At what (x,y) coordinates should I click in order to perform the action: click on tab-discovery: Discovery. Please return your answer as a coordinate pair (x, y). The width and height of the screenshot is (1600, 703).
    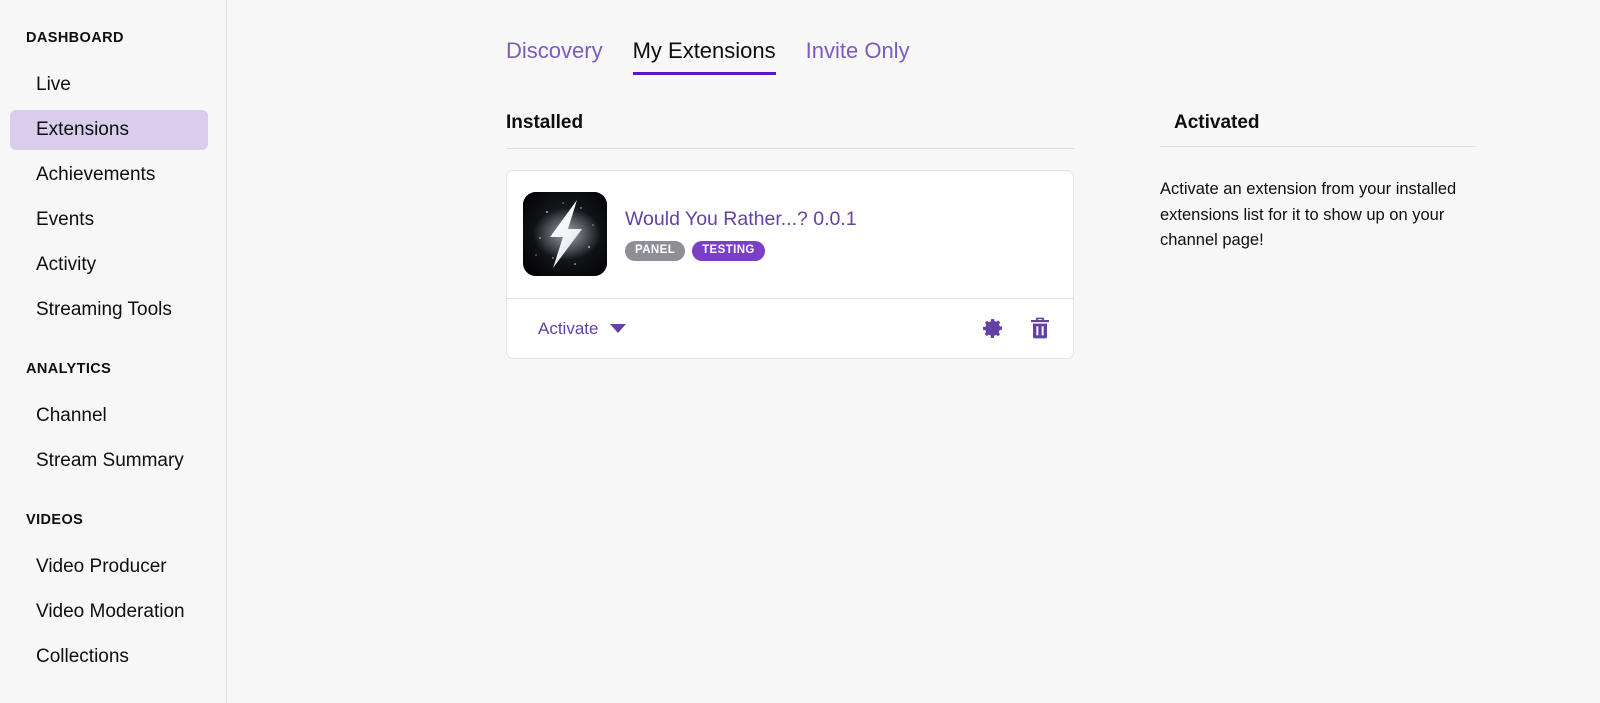
    Looking at the image, I should click on (554, 57).